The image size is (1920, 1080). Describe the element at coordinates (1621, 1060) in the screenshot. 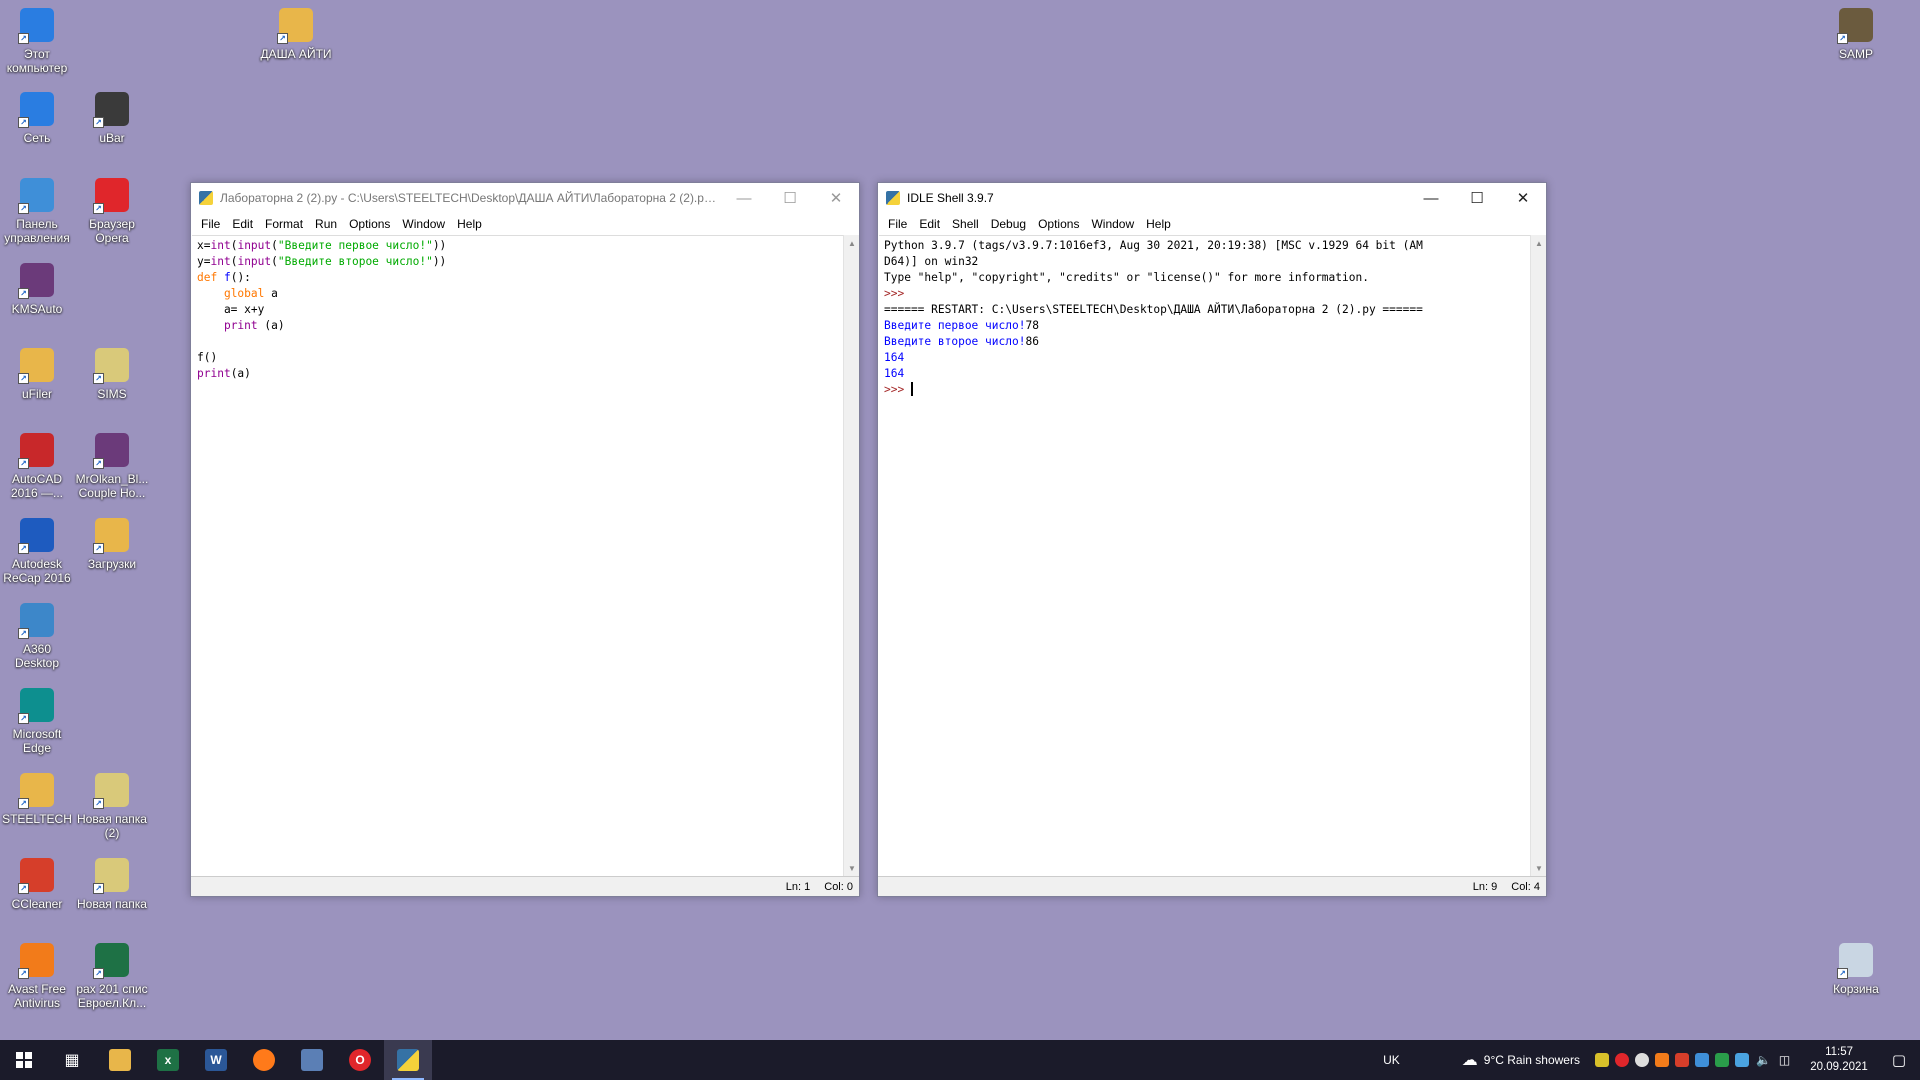

I see `opera-tray-icon` at that location.